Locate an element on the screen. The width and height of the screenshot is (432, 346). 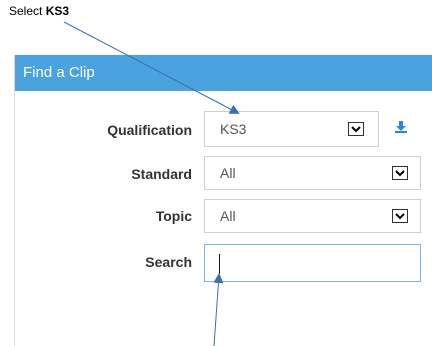
arrow-to-qualification is located at coordinates (151, 67).